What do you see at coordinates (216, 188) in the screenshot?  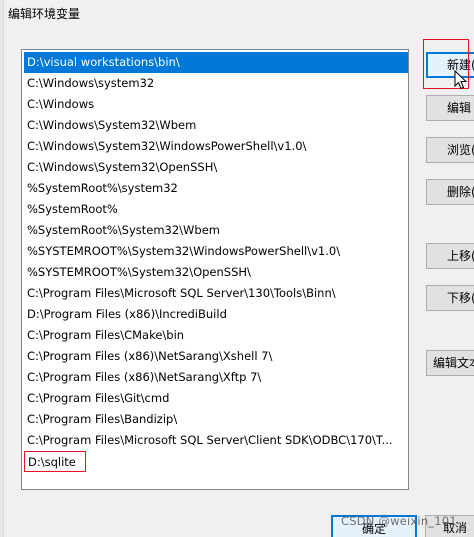 I see `list-item: %SystemRoot%\system32` at bounding box center [216, 188].